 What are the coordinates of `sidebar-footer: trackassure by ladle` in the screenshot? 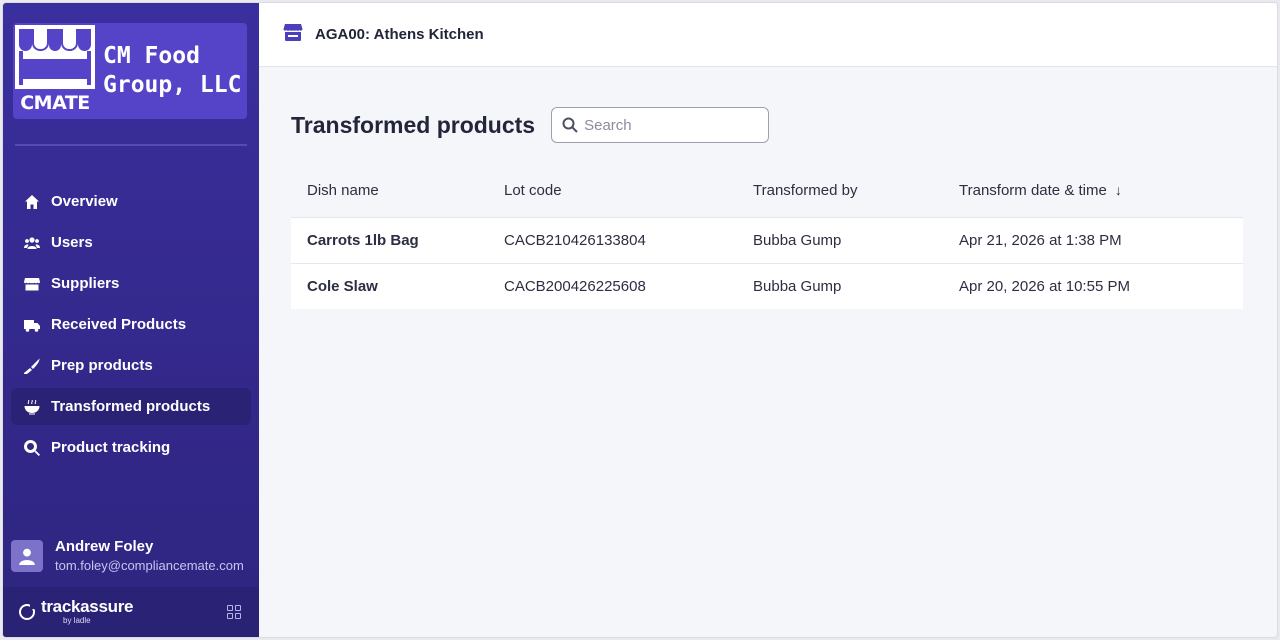 It's located at (131, 612).